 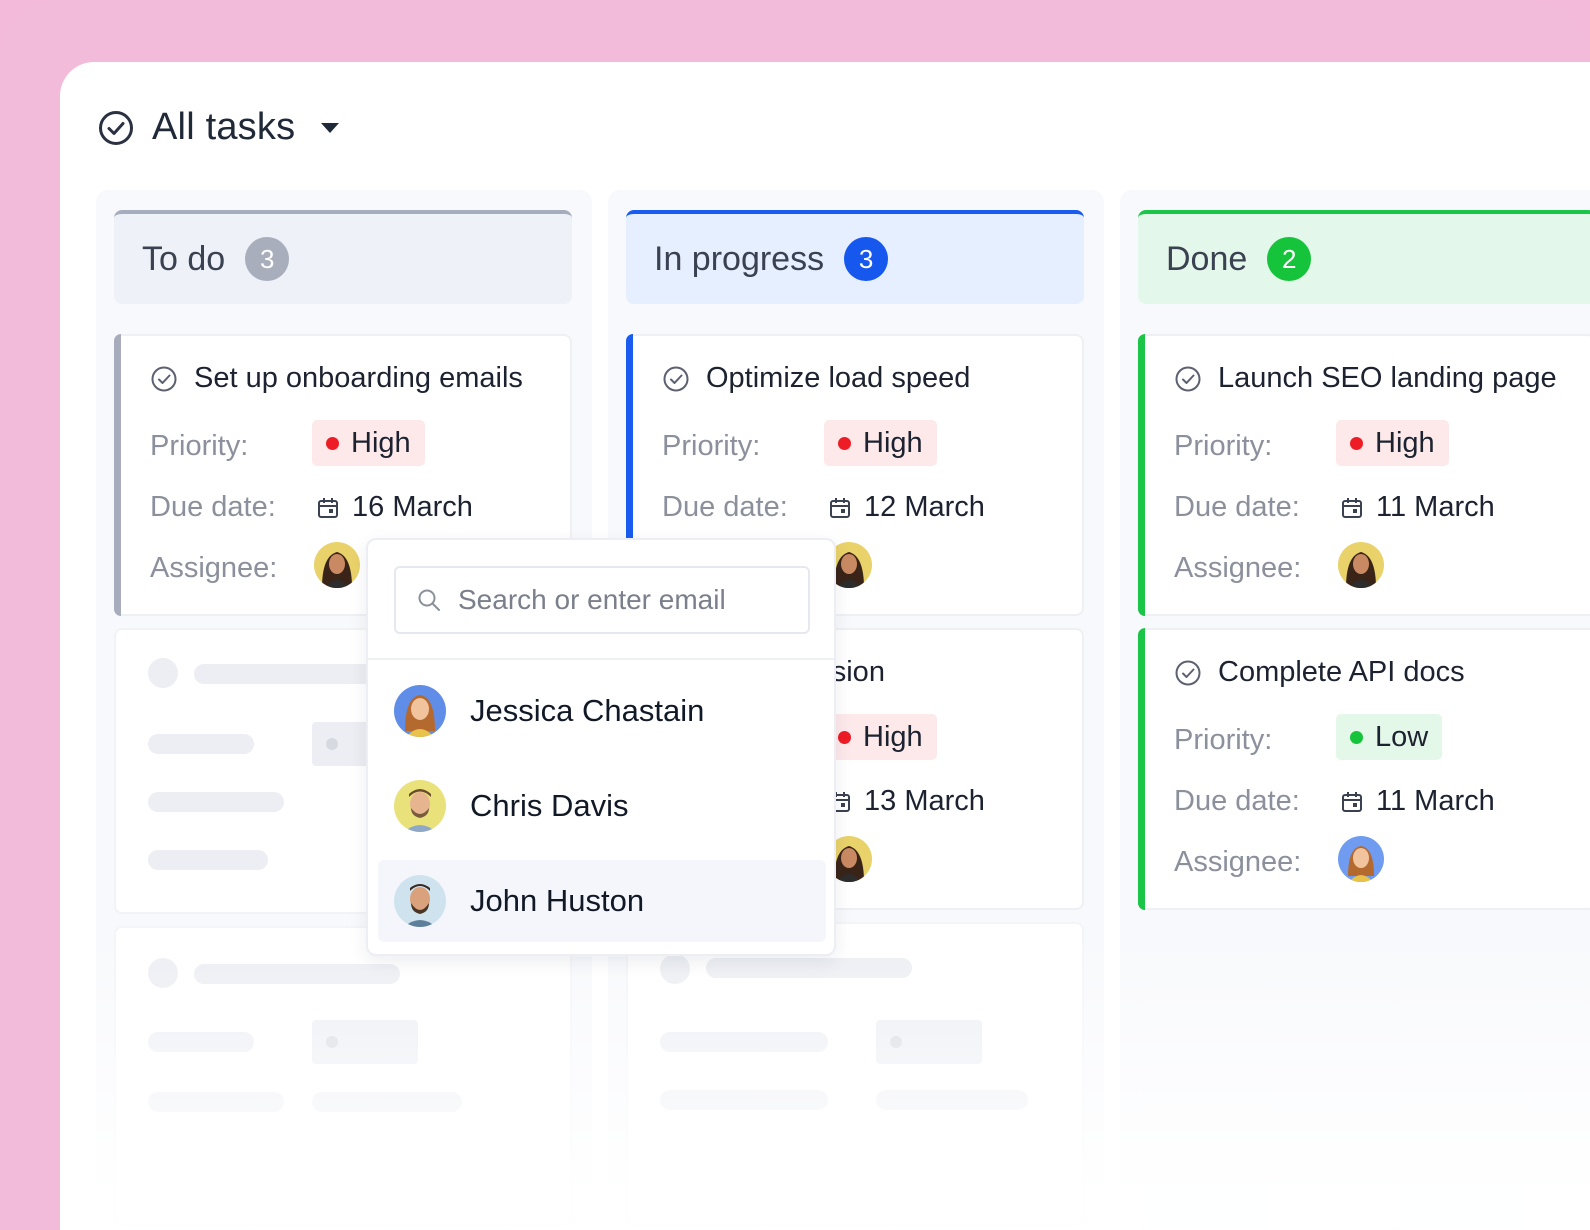 I want to click on task-title: Set up onboarding emails, so click(x=336, y=378).